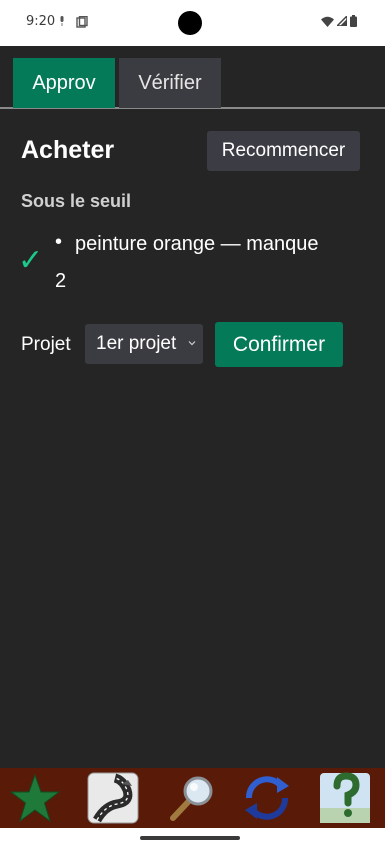 The height and width of the screenshot is (847, 385). Describe the element at coordinates (76, 201) in the screenshot. I see `section-title: Sous le seuil` at that location.